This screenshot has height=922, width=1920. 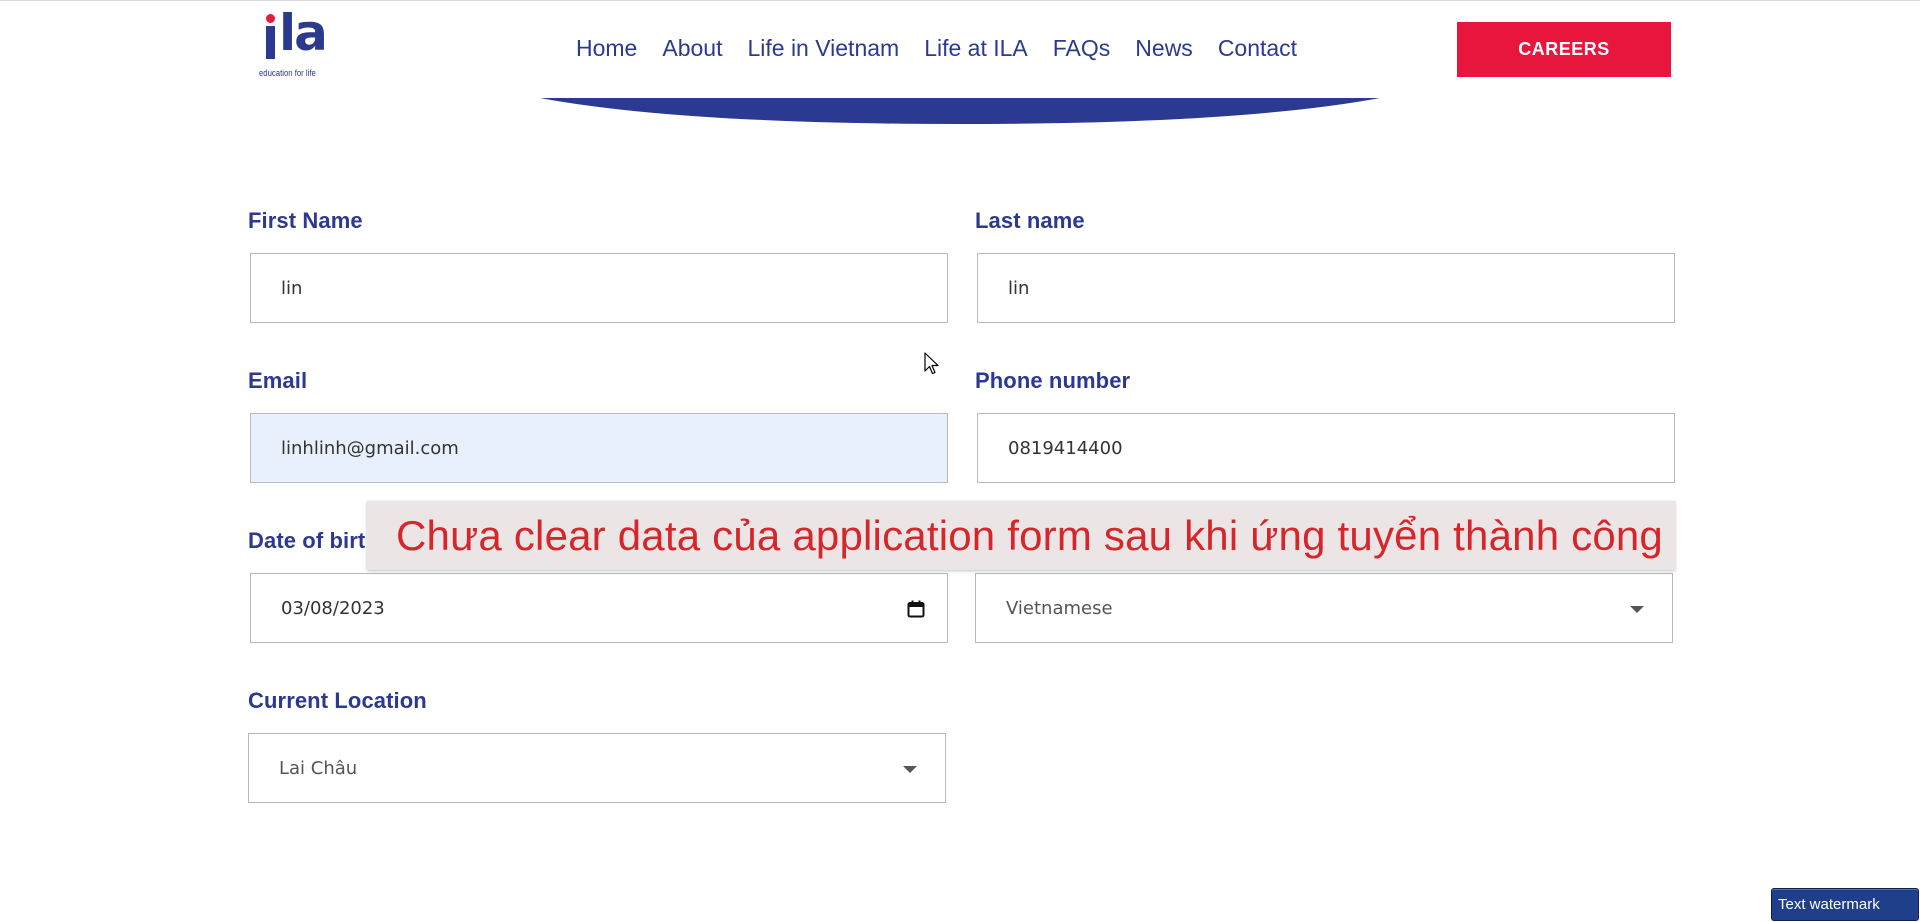 I want to click on dob-input: 03/08/2023, so click(x=599, y=608).